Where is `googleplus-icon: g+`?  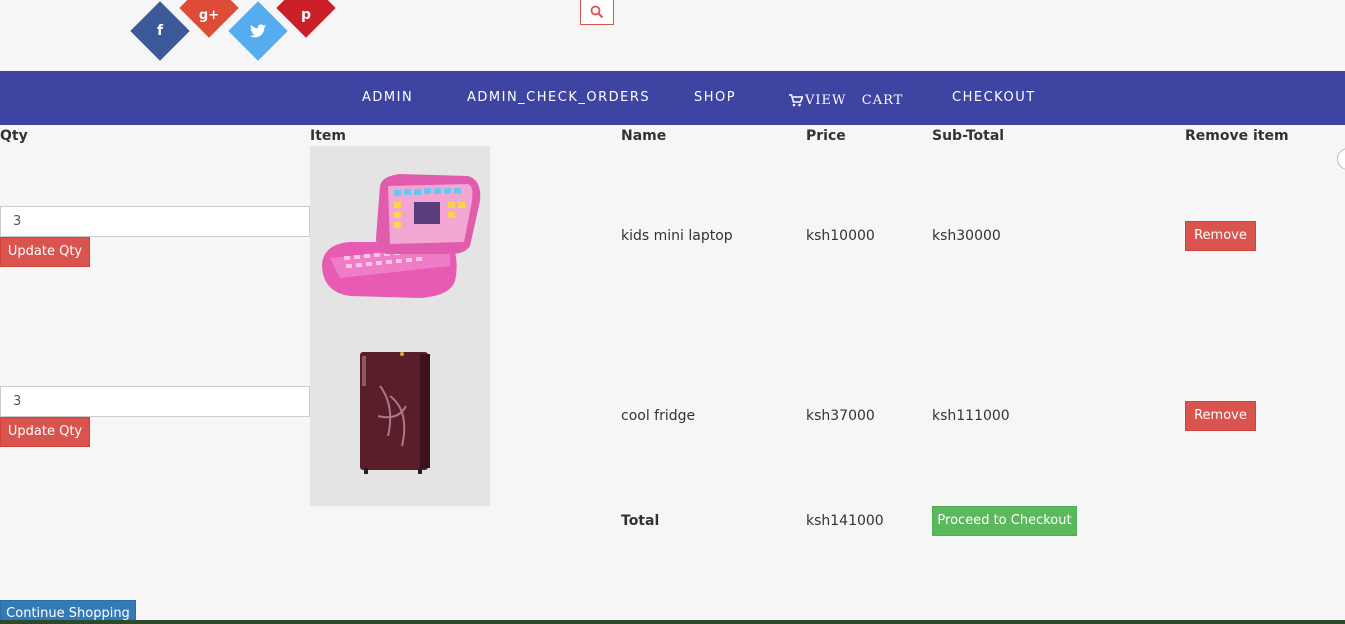 googleplus-icon: g+ is located at coordinates (209, 15).